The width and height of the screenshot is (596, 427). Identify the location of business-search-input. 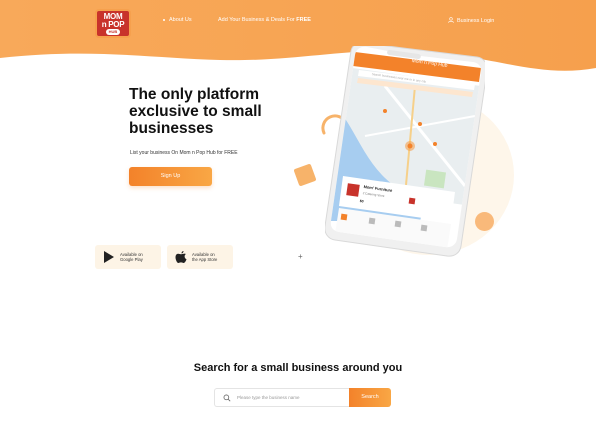
(292, 397).